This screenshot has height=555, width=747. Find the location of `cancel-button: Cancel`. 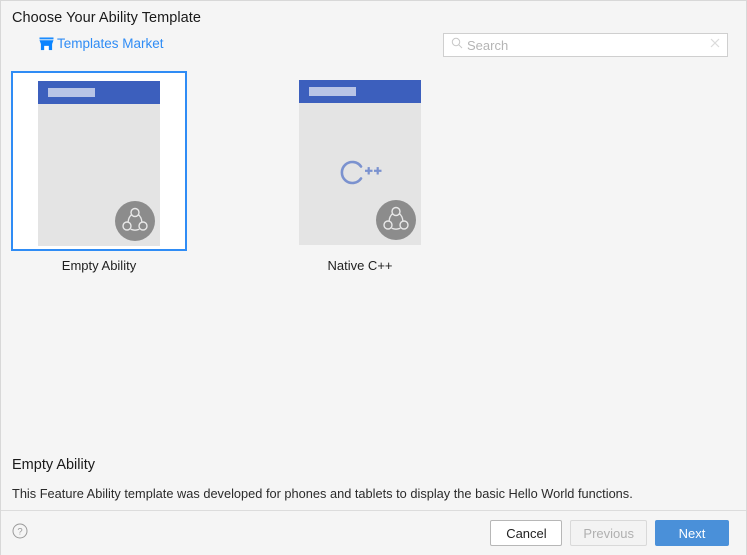

cancel-button: Cancel is located at coordinates (526, 533).